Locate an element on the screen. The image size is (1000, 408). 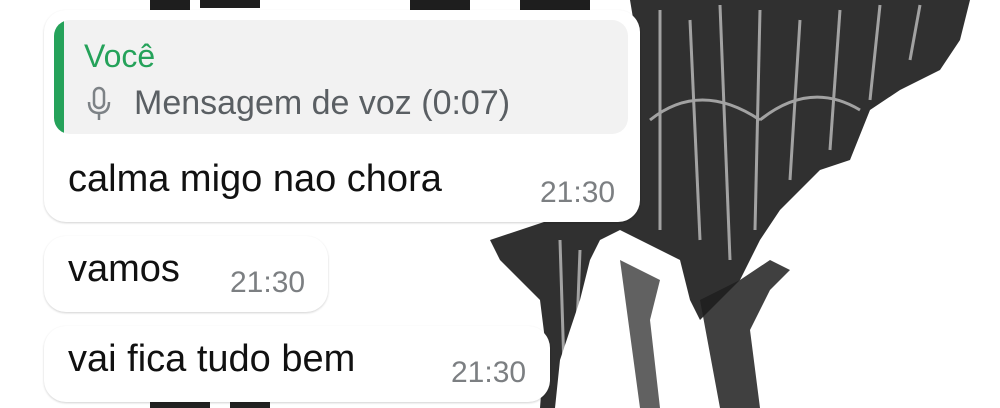
message-text: vamos is located at coordinates (124, 269).